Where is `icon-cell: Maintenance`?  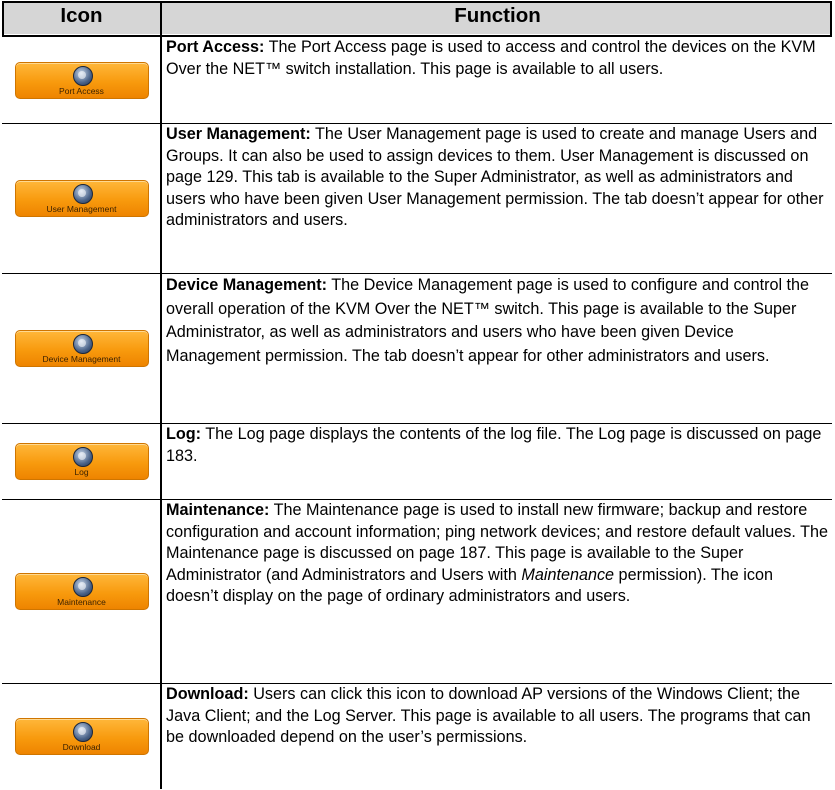
icon-cell: Maintenance is located at coordinates (81, 591).